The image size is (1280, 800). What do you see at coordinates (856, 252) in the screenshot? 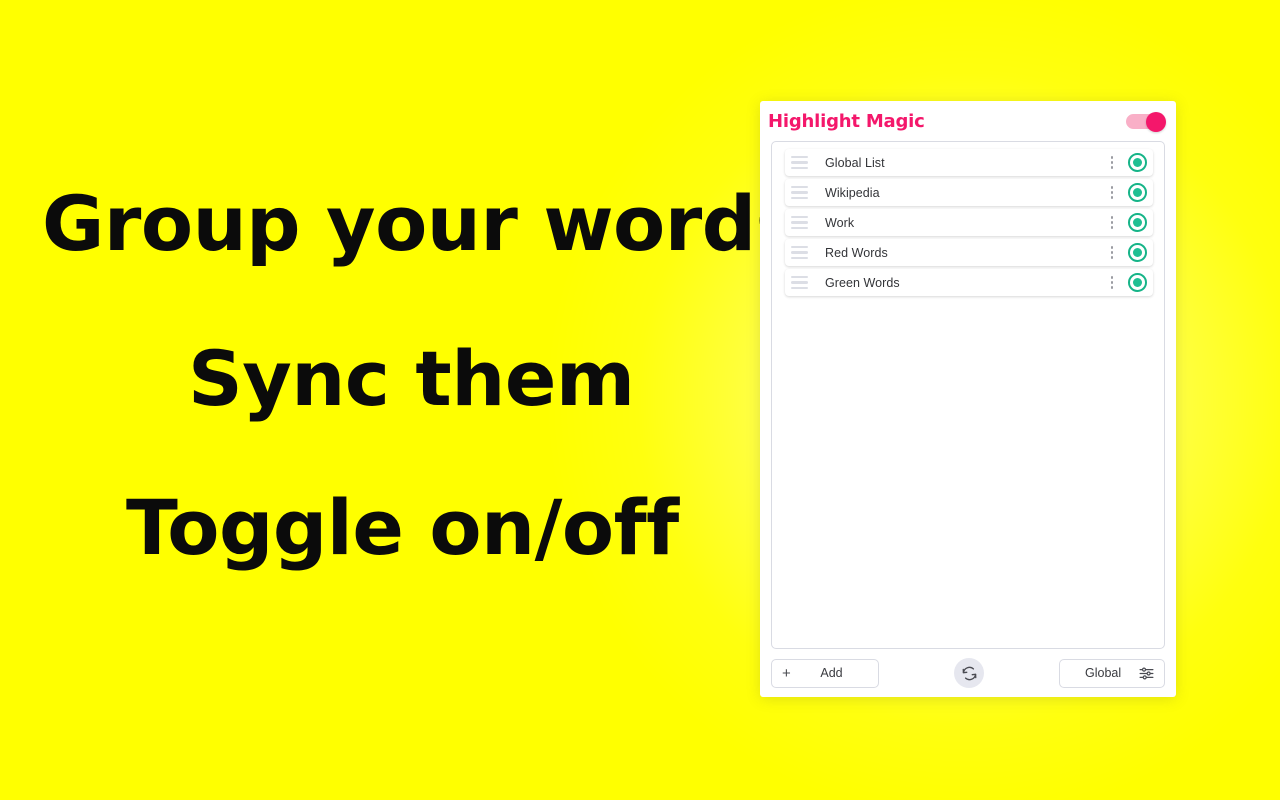
I see `group-name-label: Red Words` at bounding box center [856, 252].